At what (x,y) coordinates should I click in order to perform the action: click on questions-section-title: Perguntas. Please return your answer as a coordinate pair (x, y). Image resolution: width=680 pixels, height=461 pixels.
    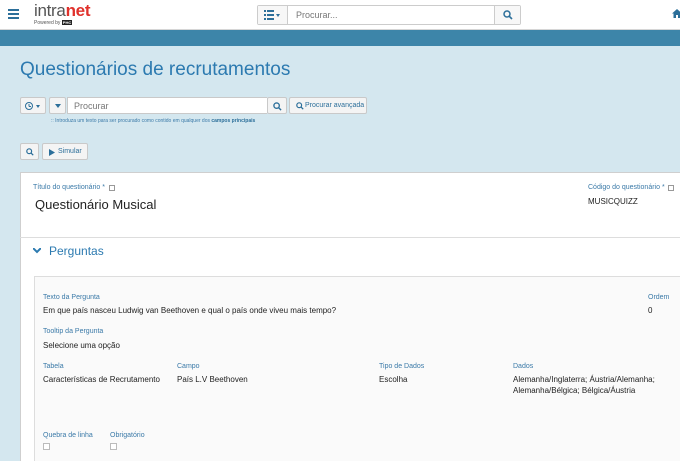
    Looking at the image, I should click on (76, 251).